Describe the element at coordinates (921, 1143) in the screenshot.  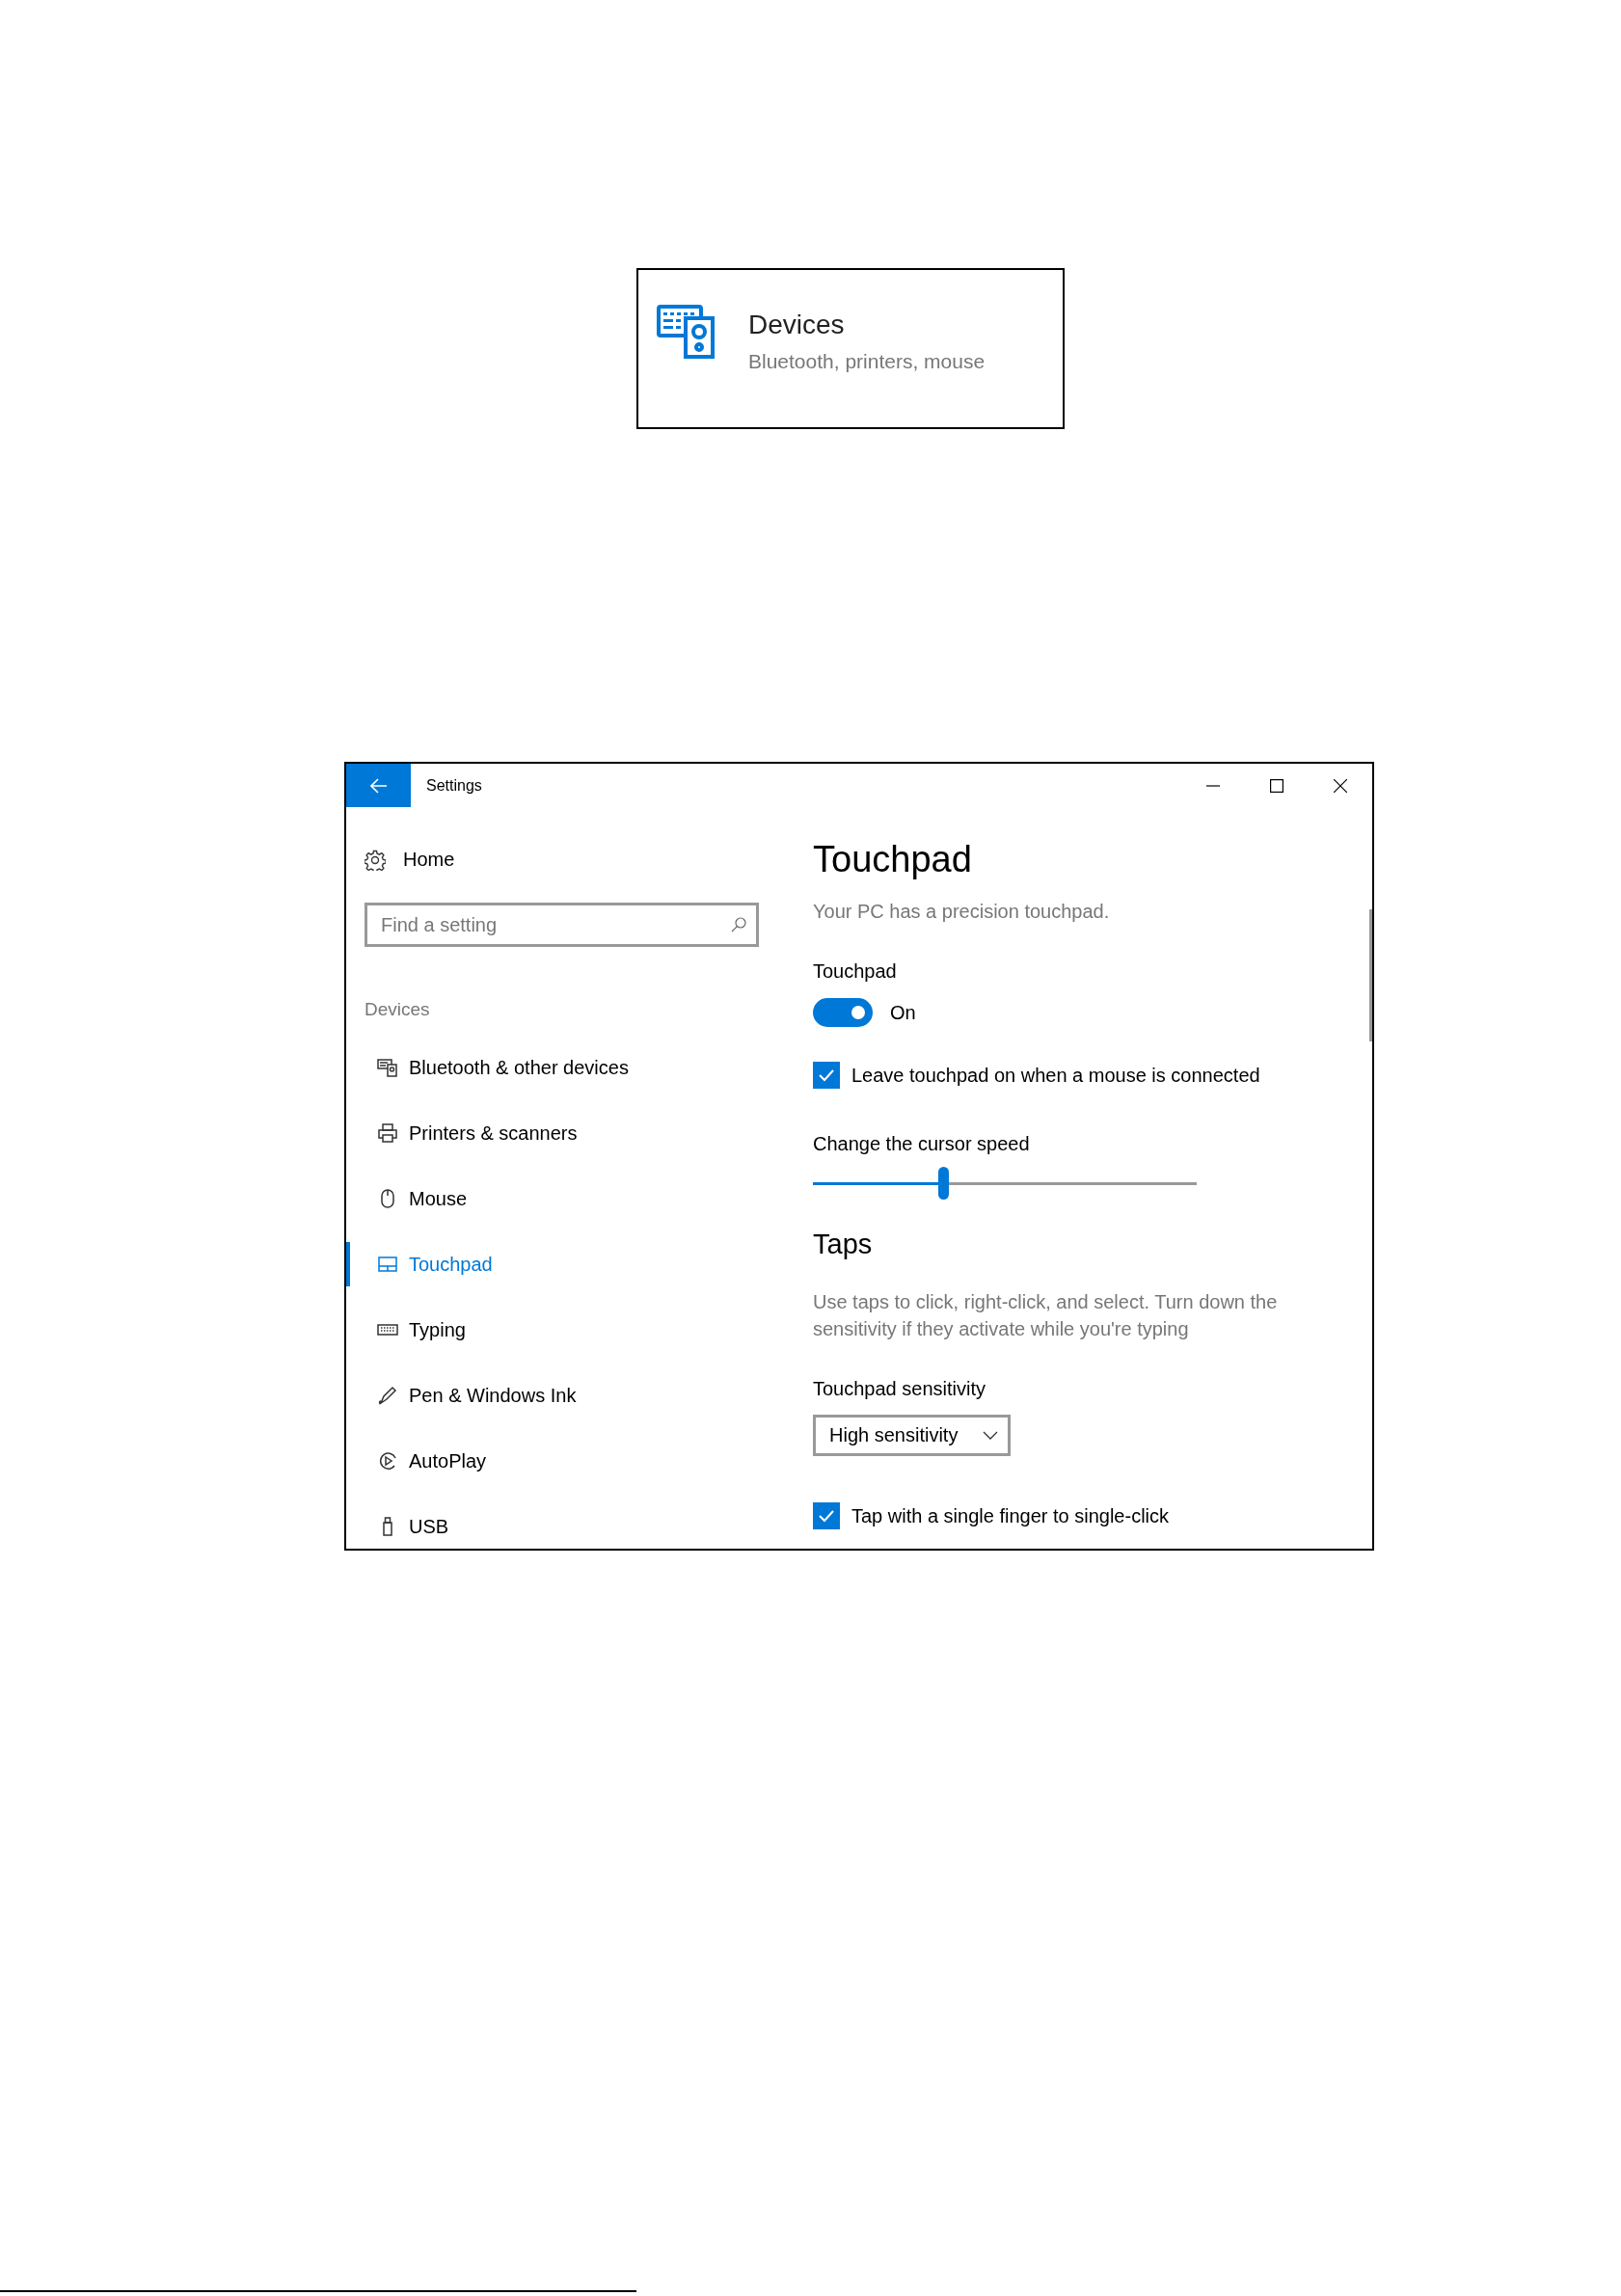
I see `slider-label: Change the cursor speed` at that location.